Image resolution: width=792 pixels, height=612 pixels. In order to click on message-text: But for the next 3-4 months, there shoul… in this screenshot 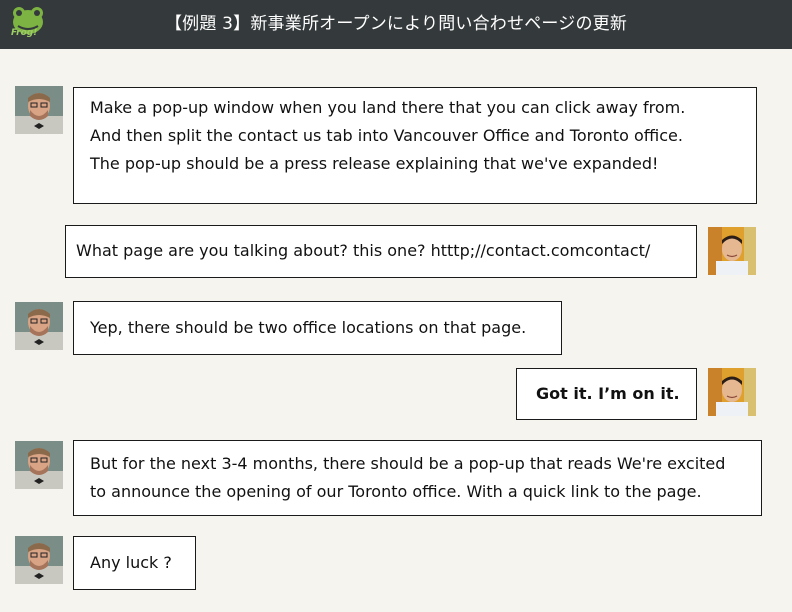, I will do `click(408, 463)`.